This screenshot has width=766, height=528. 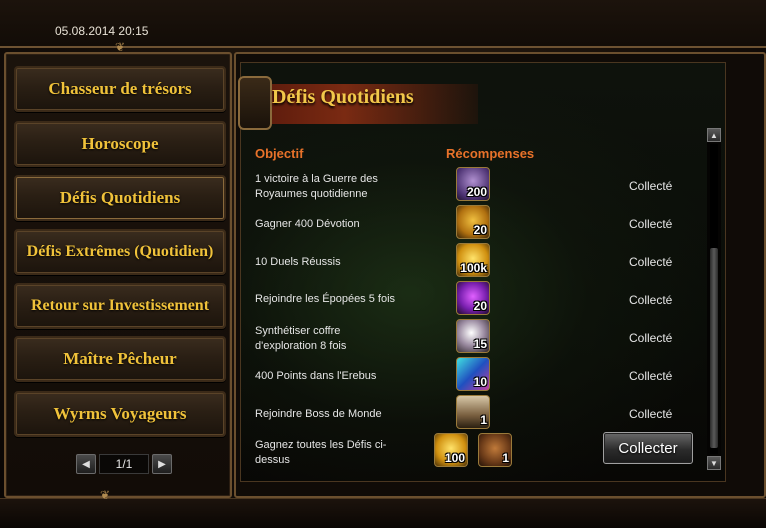 I want to click on triangle-left-icon: ◀, so click(x=86, y=464).